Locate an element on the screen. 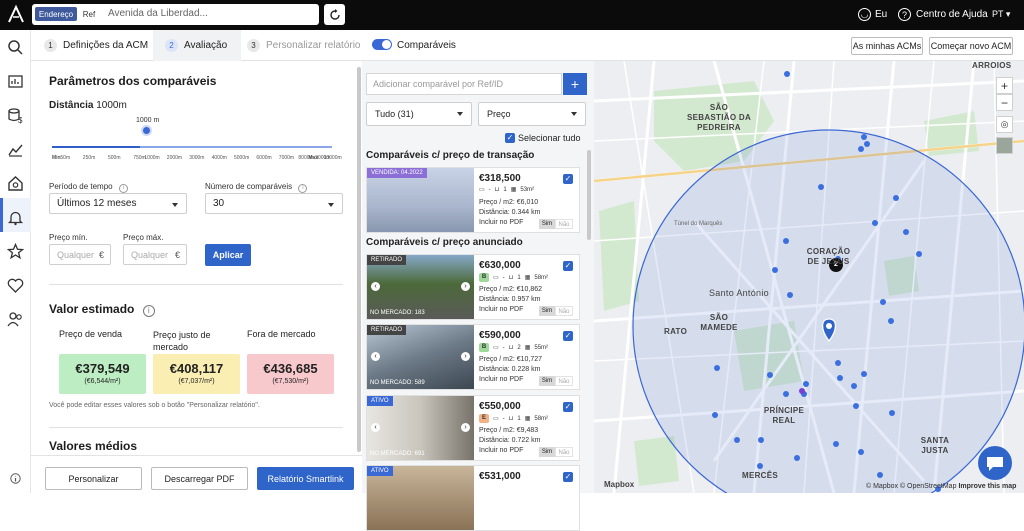 The image size is (1024, 531). language-select: PT ▾ is located at coordinates (1001, 14).